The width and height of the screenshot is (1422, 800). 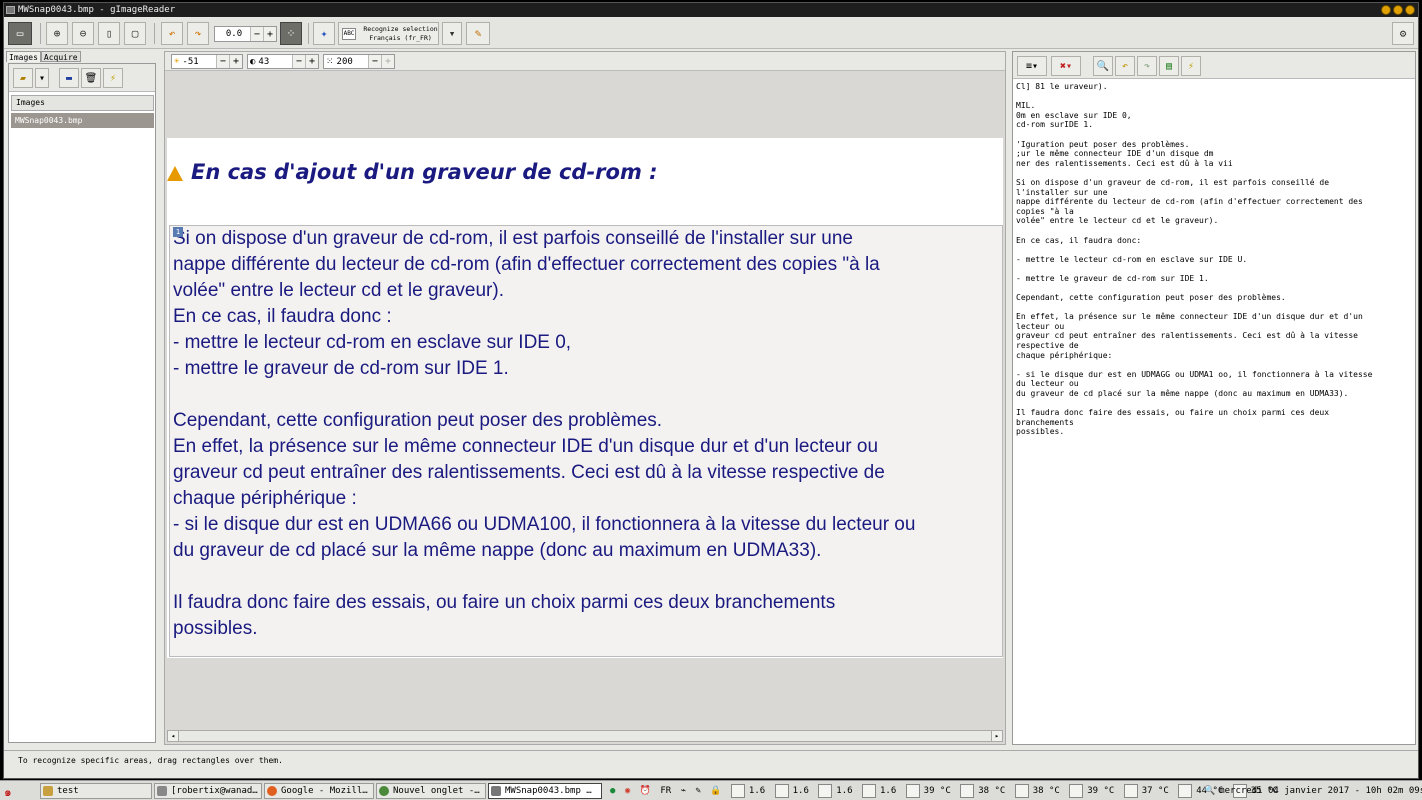 What do you see at coordinates (627, 791) in the screenshot?
I see `chrome-tray-icon: ◉` at bounding box center [627, 791].